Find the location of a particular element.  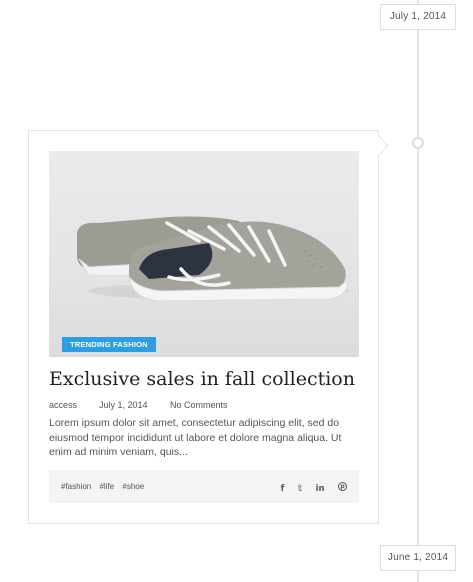

sneaker-illustration is located at coordinates (213, 259).